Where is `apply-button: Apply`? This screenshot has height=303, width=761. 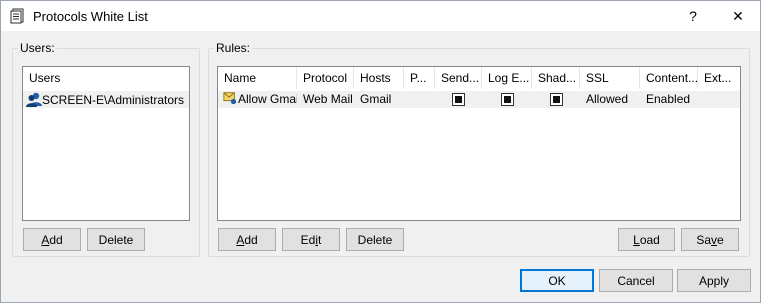 apply-button: Apply is located at coordinates (714, 280).